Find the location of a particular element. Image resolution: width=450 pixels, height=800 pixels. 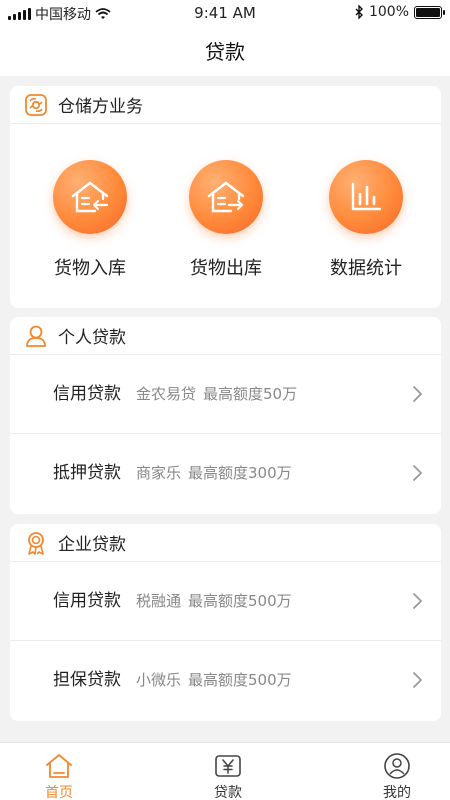

loan-product-name: 税融通 is located at coordinates (159, 601).